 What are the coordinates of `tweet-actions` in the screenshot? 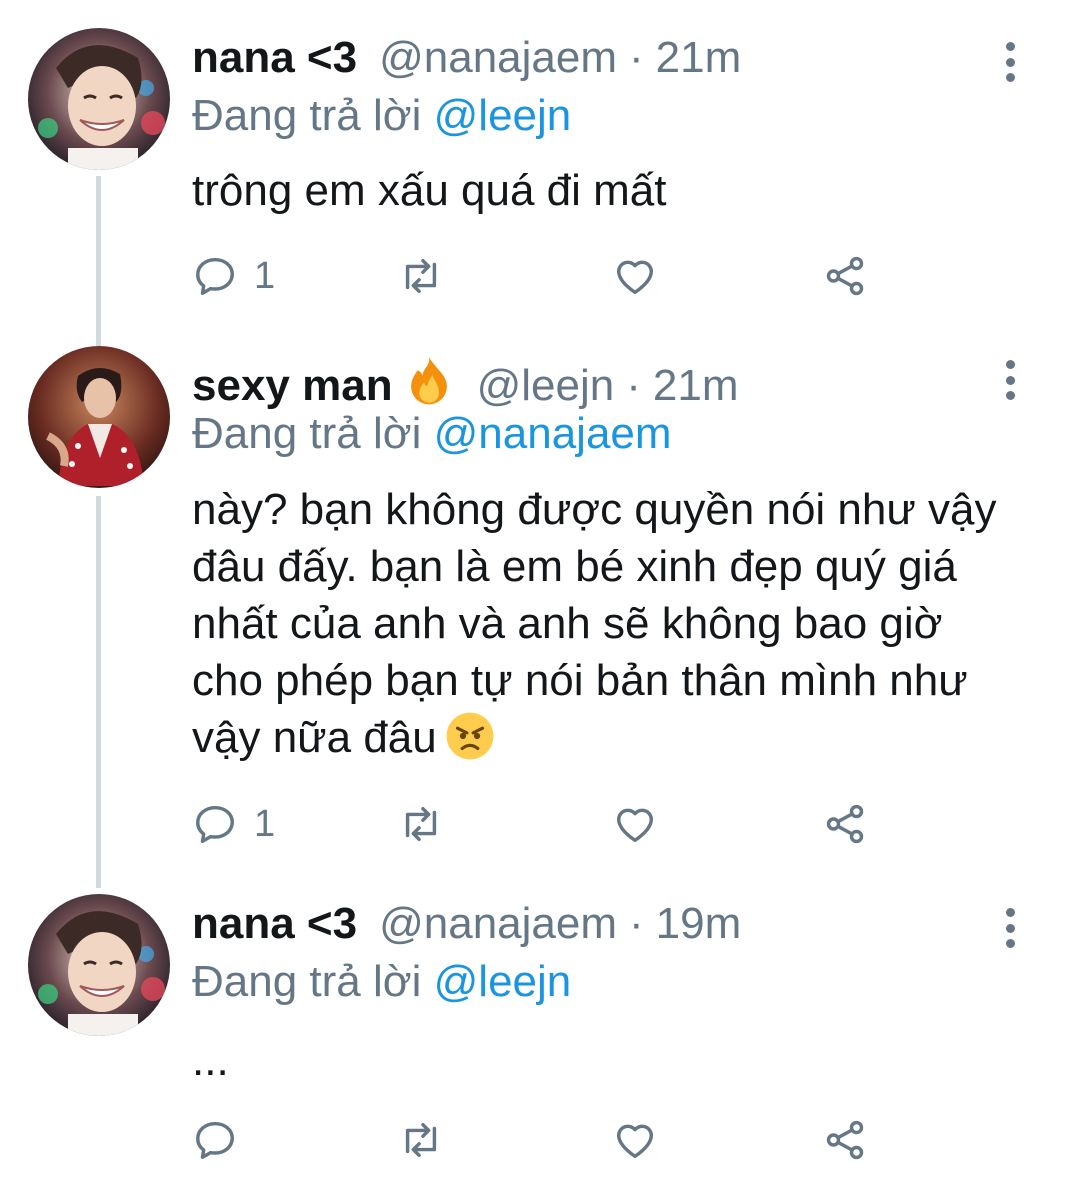 It's located at (542, 1140).